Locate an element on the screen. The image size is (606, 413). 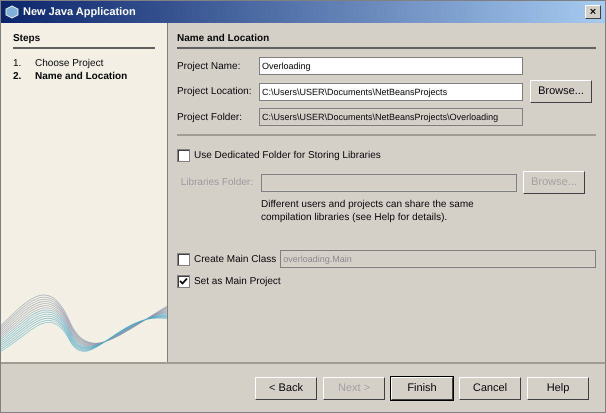
field-label: Project Name: is located at coordinates (209, 67).